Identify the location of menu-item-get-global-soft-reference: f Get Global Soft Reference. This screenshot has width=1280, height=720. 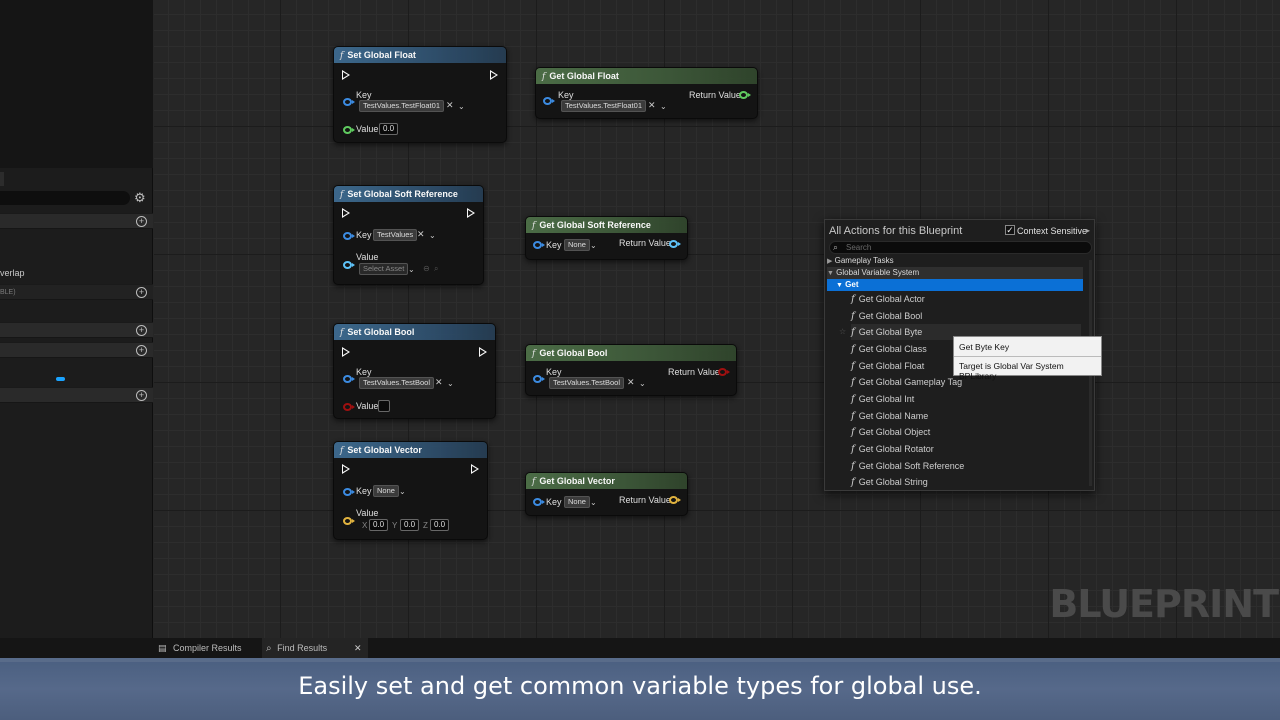
(907, 466).